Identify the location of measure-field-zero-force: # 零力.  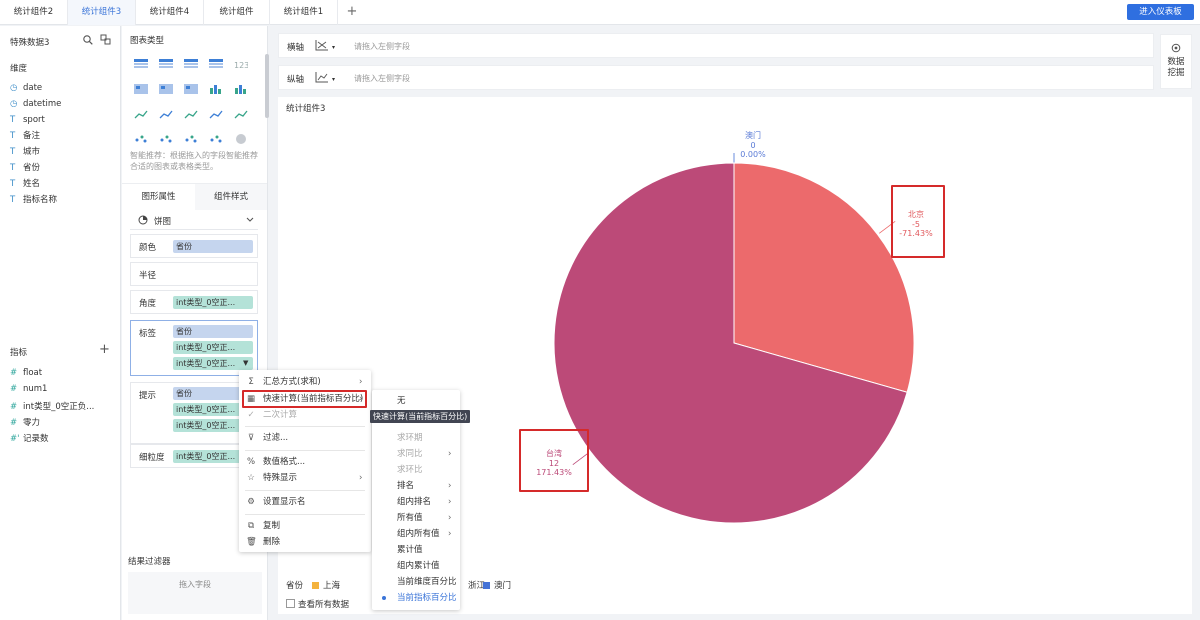
(25, 423).